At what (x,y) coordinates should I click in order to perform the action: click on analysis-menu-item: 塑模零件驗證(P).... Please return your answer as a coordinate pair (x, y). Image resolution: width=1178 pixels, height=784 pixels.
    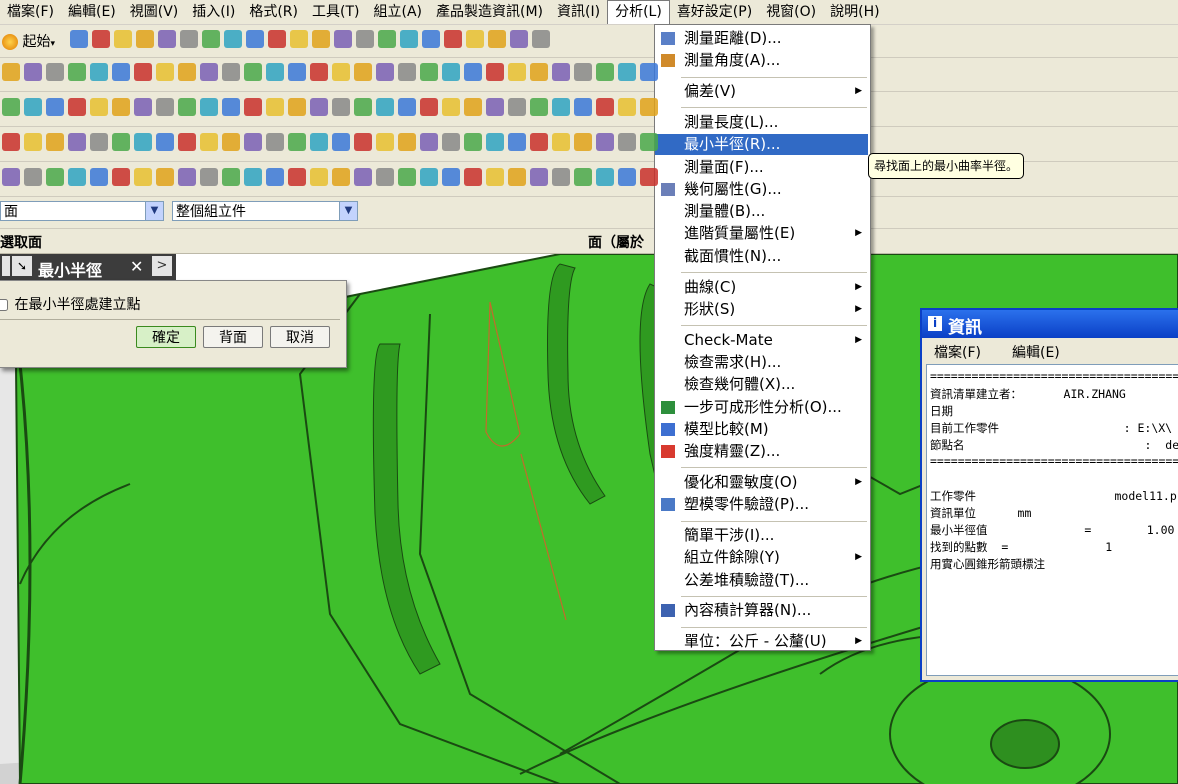
    Looking at the image, I should click on (761, 504).